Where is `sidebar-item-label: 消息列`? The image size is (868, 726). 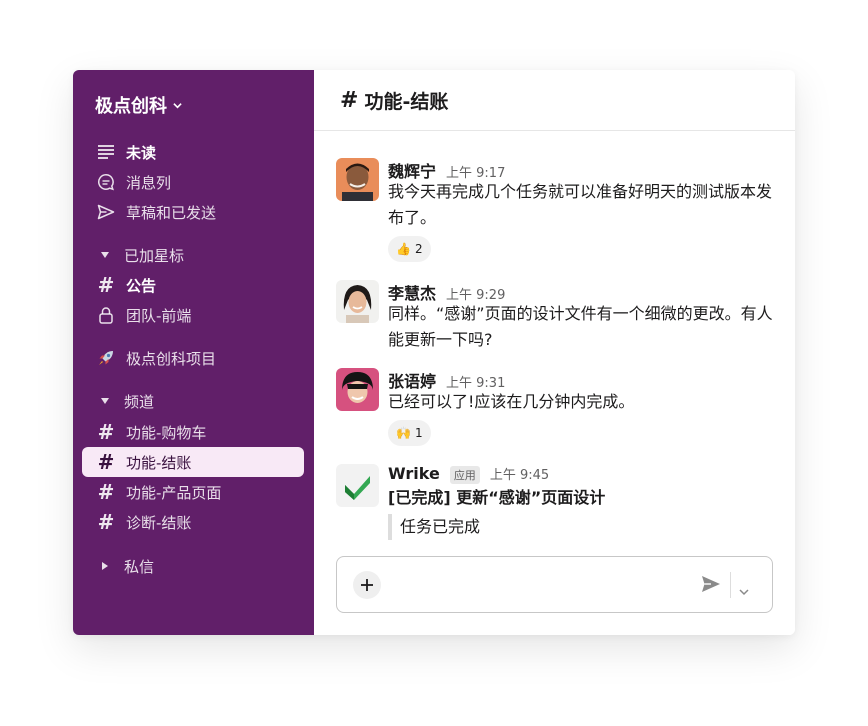
sidebar-item-label: 消息列 is located at coordinates (149, 182).